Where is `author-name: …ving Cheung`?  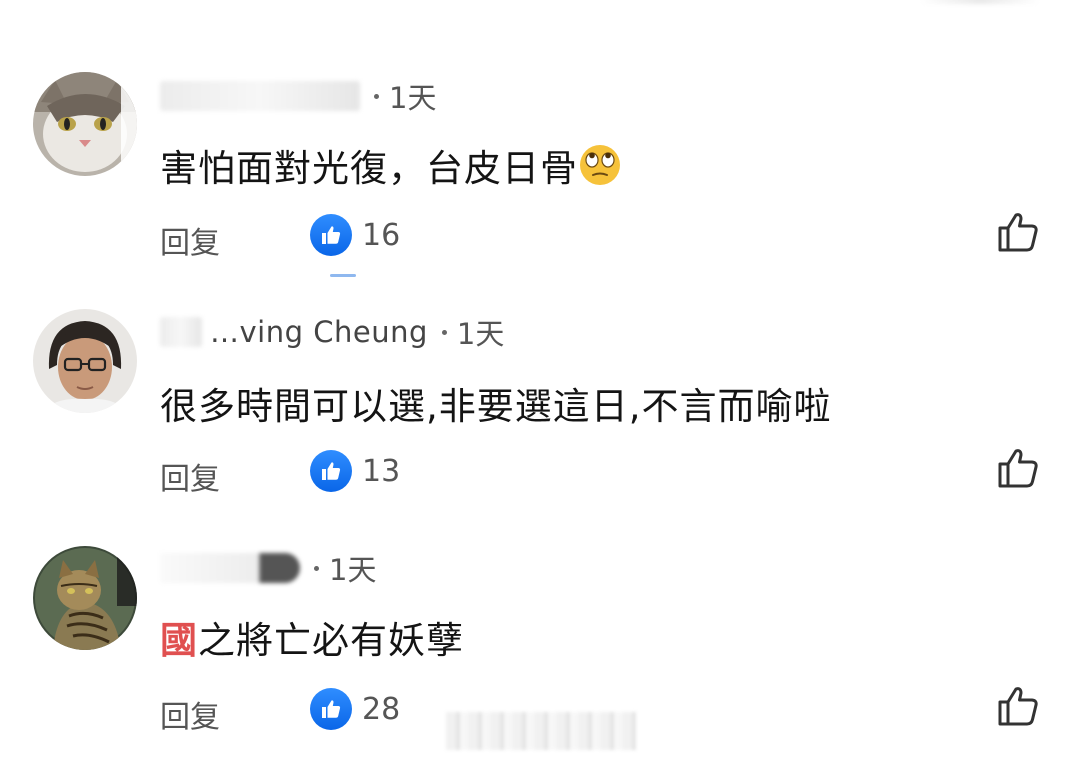
author-name: …ving Cheung is located at coordinates (319, 332).